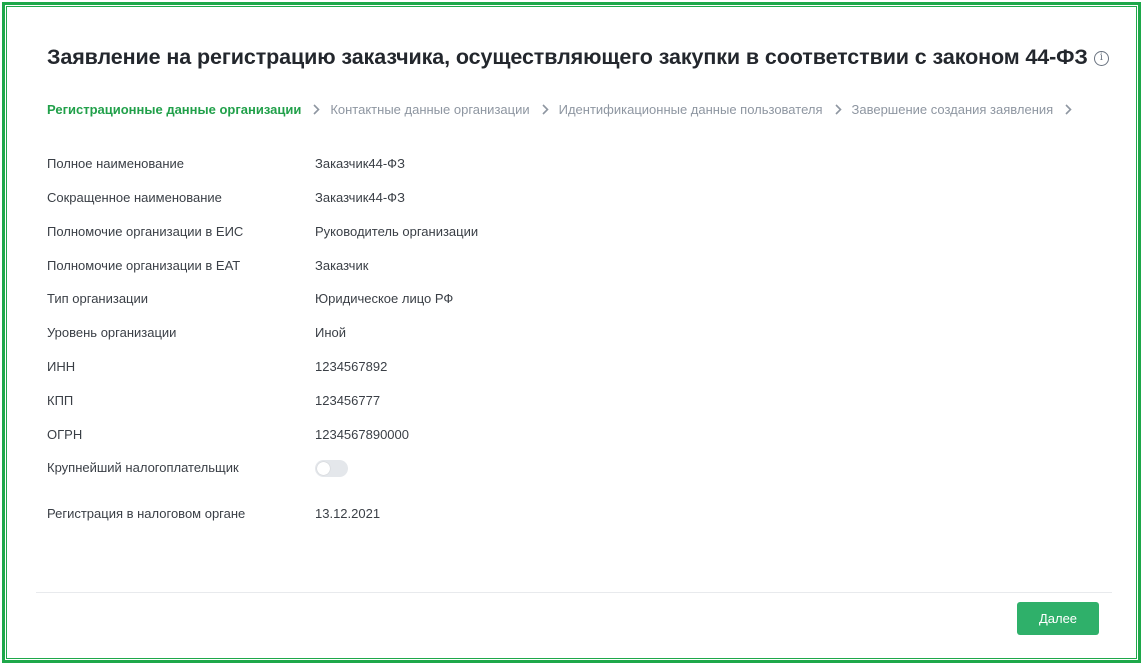 This screenshot has height=665, width=1143. I want to click on next-button: Далее, so click(1058, 618).